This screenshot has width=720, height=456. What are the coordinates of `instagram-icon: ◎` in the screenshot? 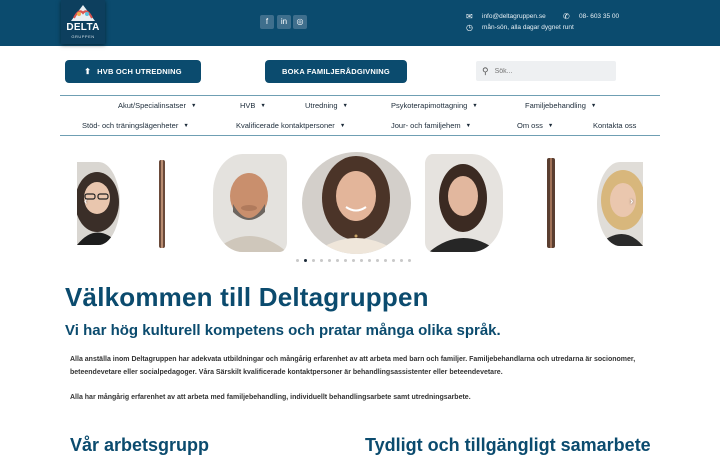 It's located at (300, 22).